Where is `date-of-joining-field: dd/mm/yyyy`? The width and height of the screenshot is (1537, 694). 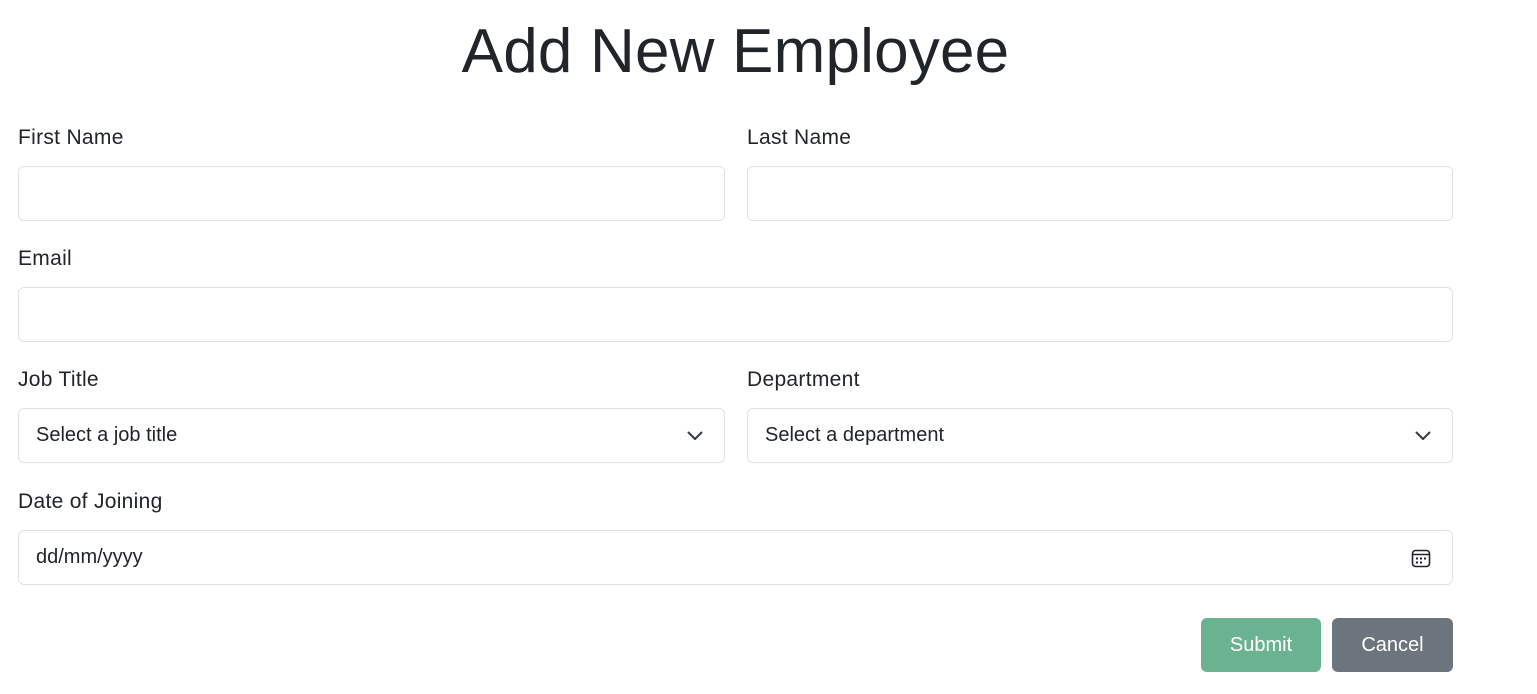
date-of-joining-field: dd/mm/yyyy is located at coordinates (735, 557).